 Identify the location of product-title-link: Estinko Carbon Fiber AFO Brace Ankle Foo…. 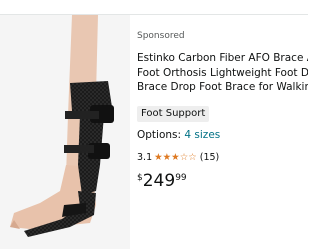
(222, 73).